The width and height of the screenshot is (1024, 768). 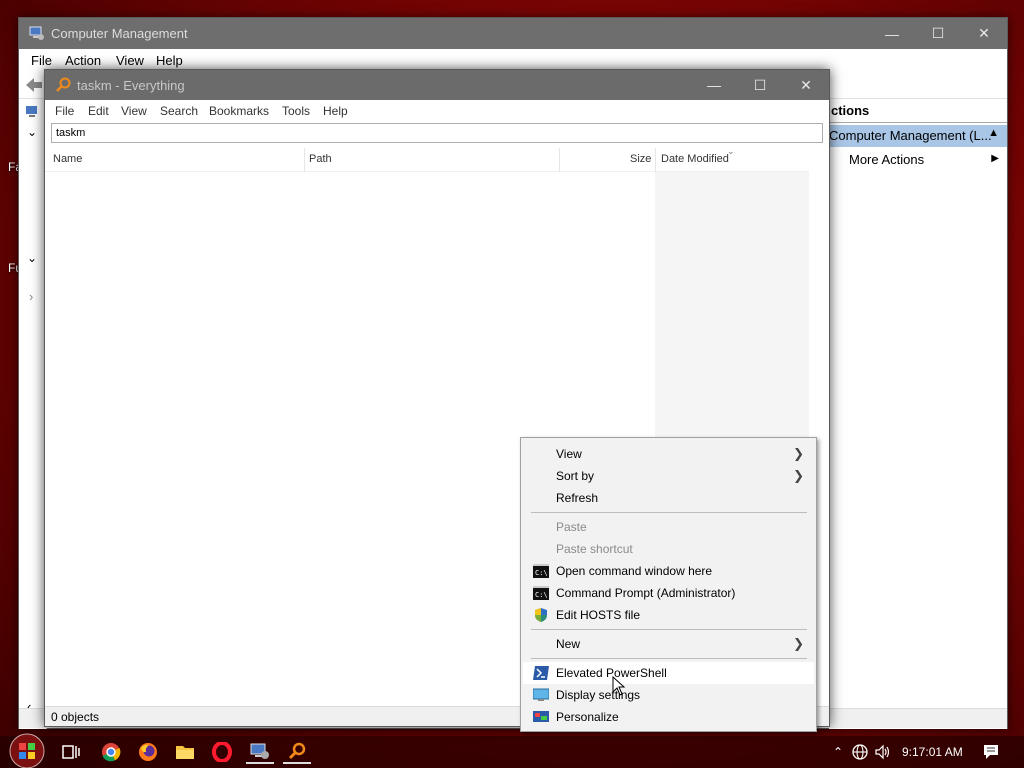 What do you see at coordinates (938, 33) in the screenshot?
I see `cm-maximize-button: ☐` at bounding box center [938, 33].